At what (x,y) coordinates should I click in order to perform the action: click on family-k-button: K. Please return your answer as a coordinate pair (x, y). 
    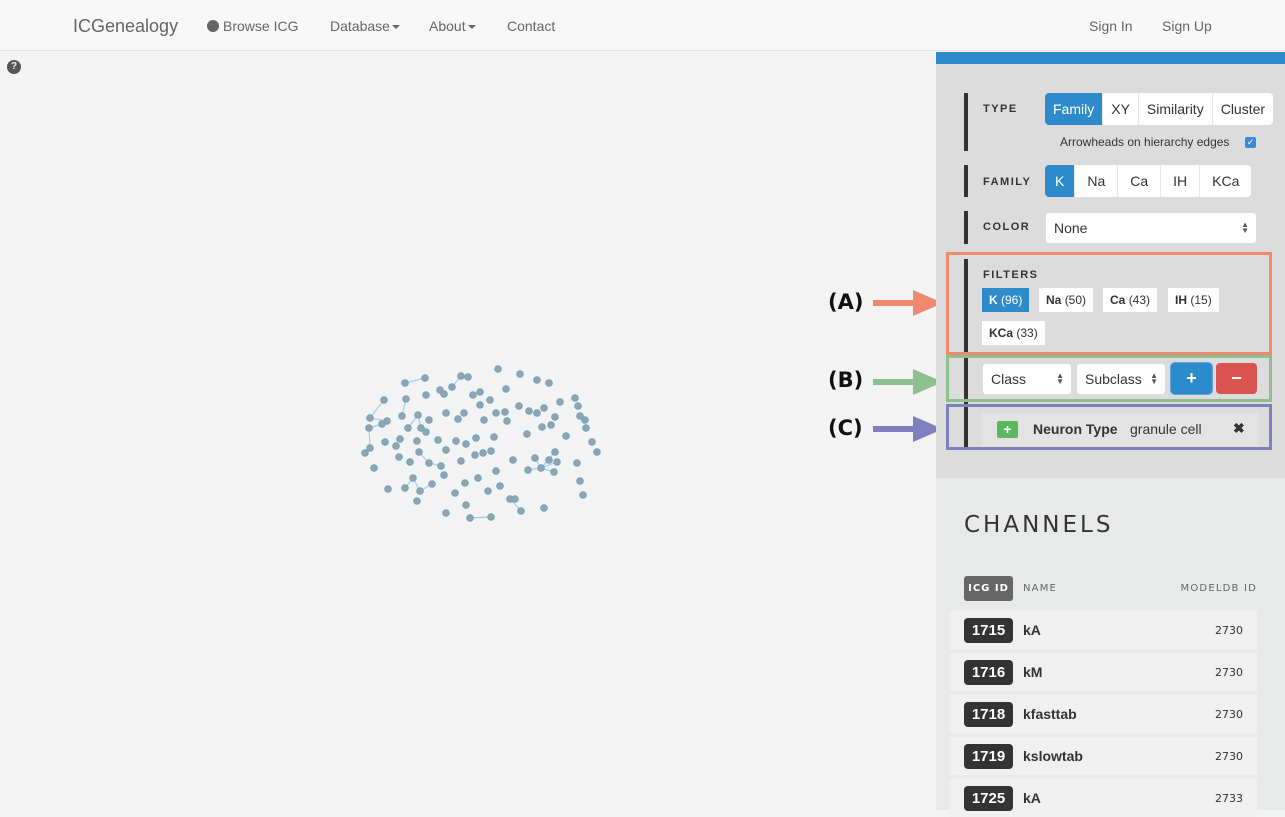
    Looking at the image, I should click on (1060, 181).